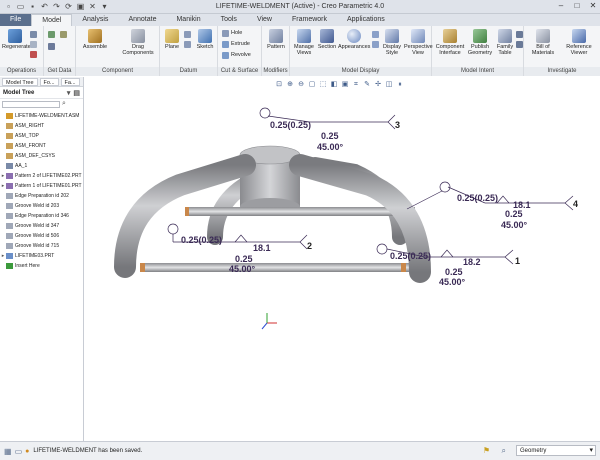 The image size is (600, 460). What do you see at coordinates (59, 71) in the screenshot?
I see `group-label-get-data: Get Data` at bounding box center [59, 71].